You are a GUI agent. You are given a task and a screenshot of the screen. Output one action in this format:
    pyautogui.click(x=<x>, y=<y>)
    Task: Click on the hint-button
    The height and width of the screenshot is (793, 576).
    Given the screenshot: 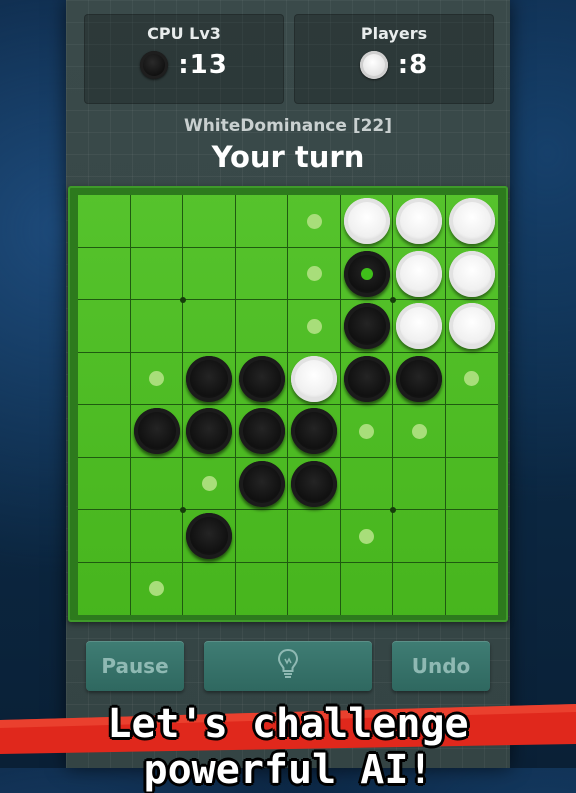 What is the action you would take?
    pyautogui.click(x=288, y=666)
    